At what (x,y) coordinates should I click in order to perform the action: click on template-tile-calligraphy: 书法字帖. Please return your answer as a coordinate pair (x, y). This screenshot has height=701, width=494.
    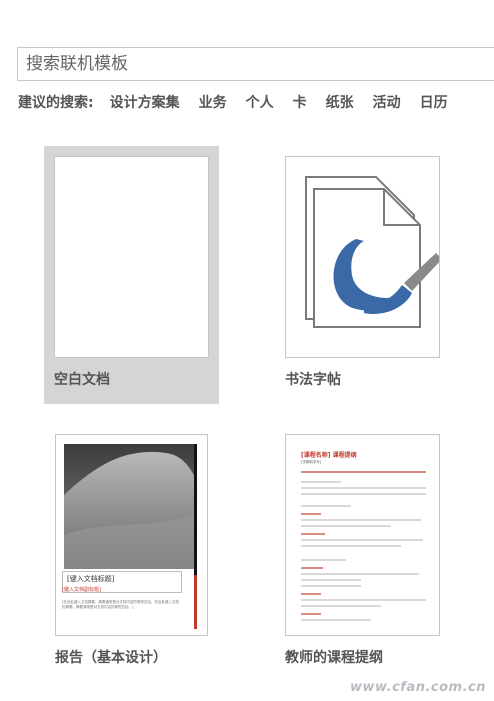
    Looking at the image, I should click on (362, 275).